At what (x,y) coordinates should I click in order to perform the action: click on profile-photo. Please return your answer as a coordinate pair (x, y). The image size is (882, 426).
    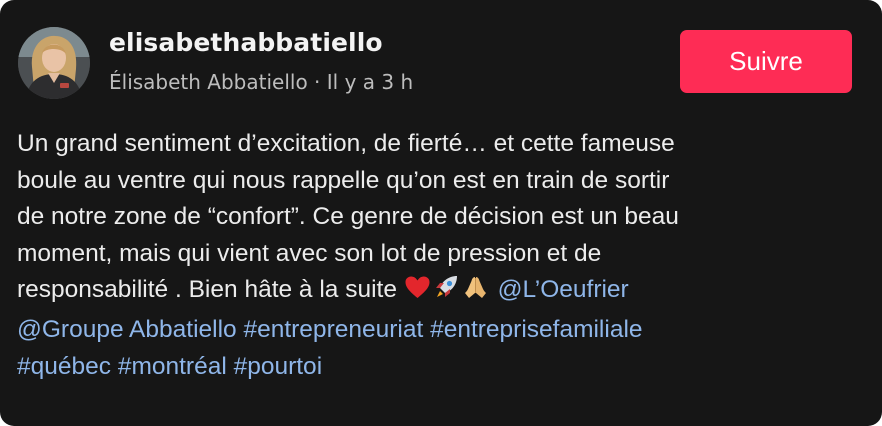
    Looking at the image, I should click on (54, 63).